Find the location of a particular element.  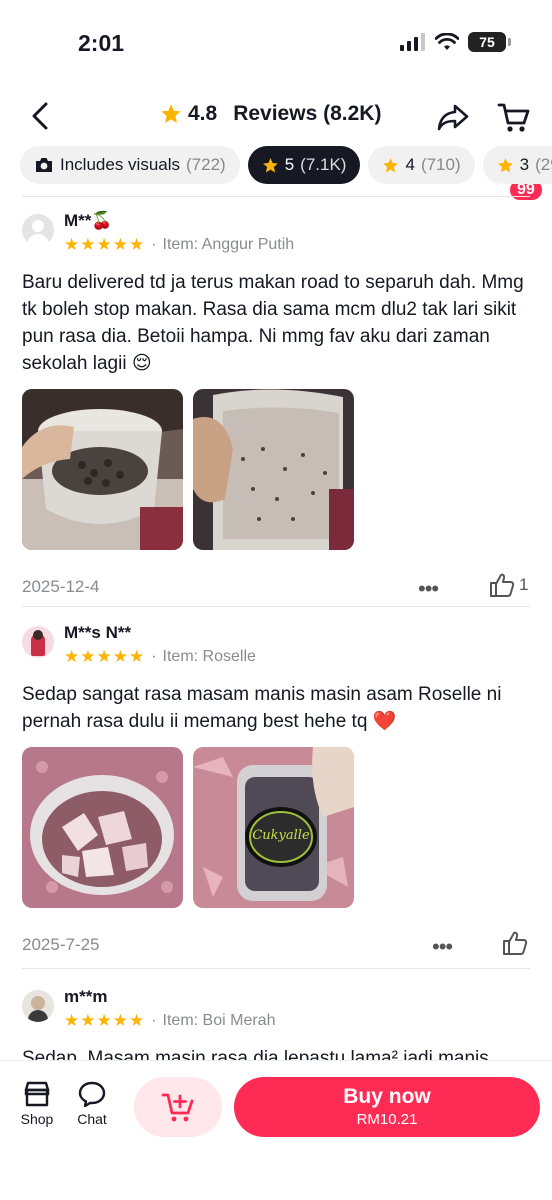

cart-icon is located at coordinates (513, 117).